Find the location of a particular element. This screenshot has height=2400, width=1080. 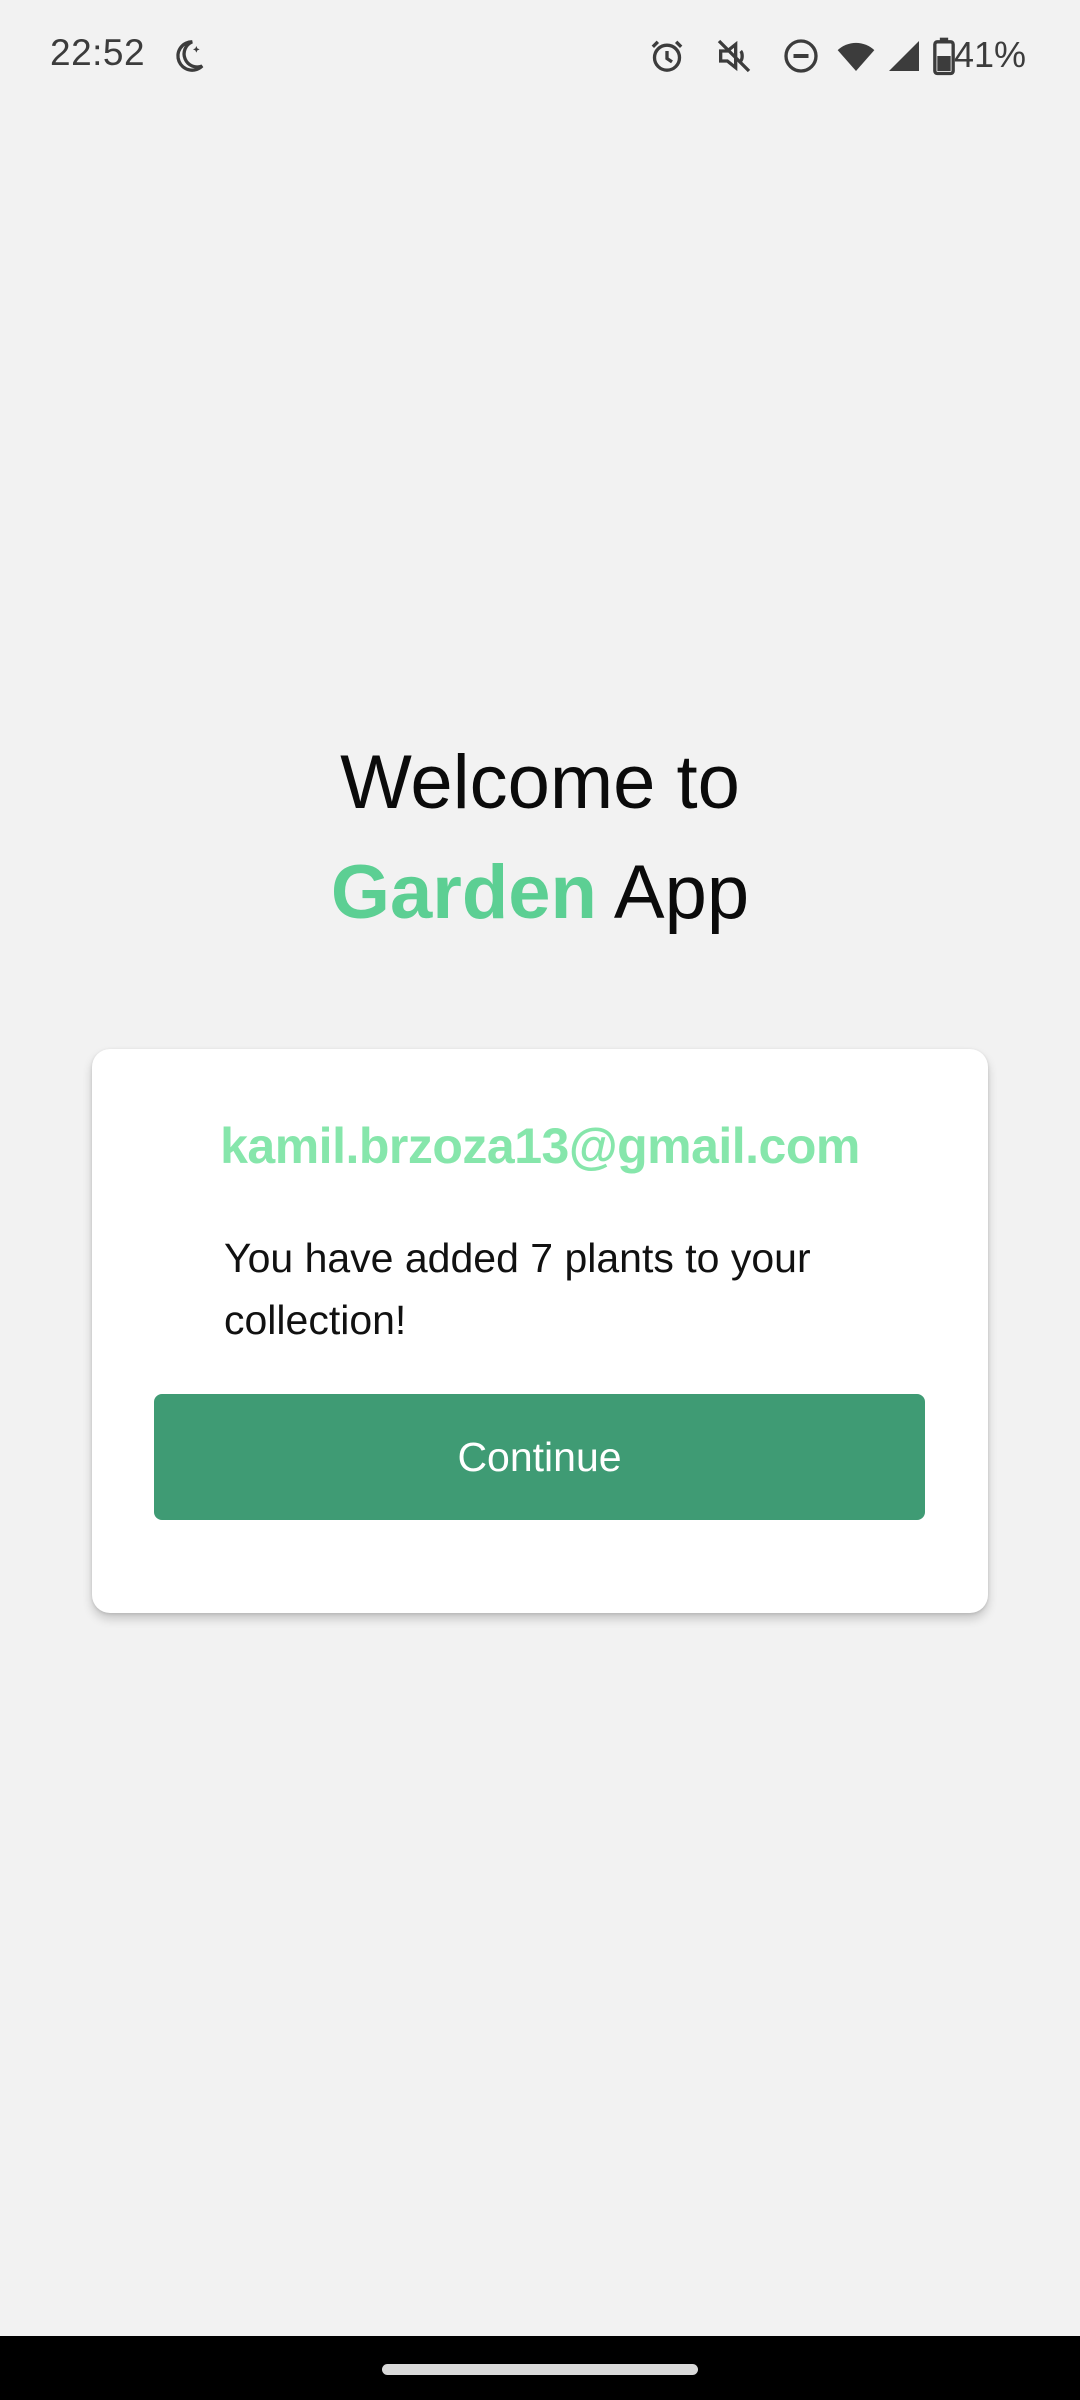

navigation-bar is located at coordinates (540, 2368).